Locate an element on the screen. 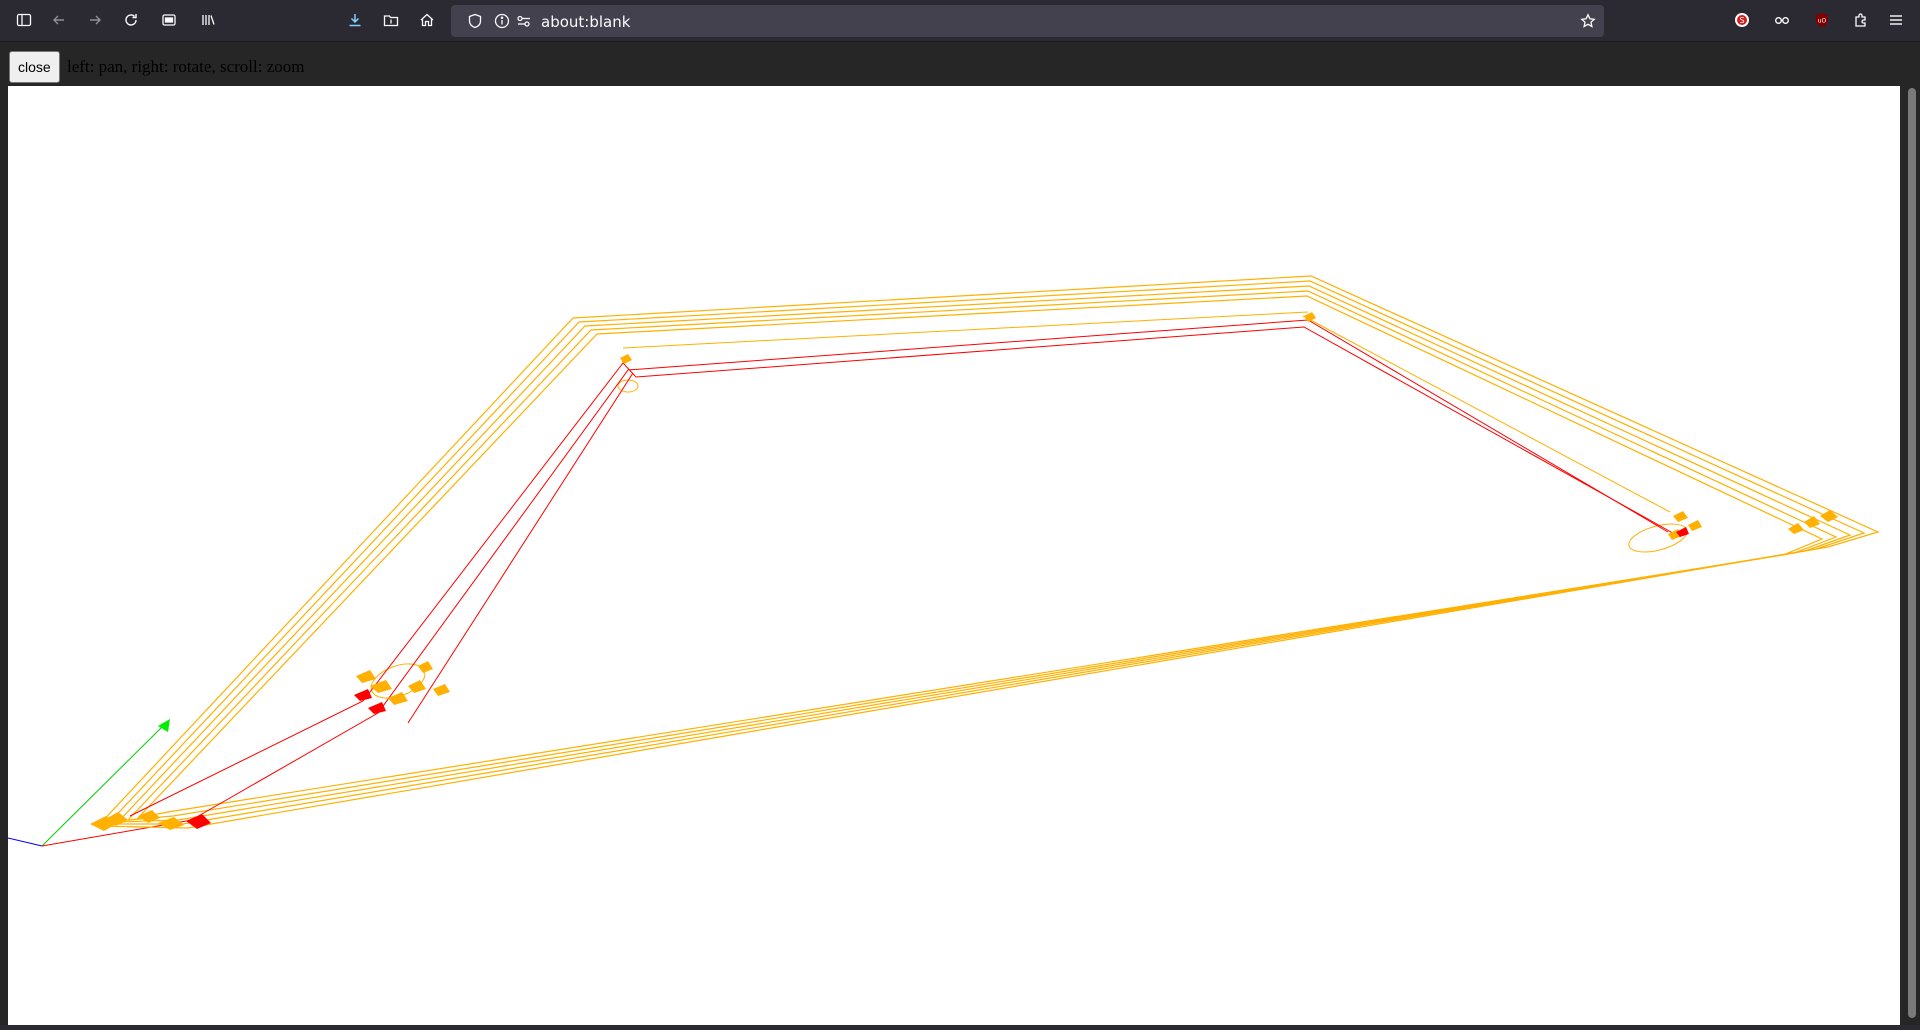 The width and height of the screenshot is (1920, 1030). bookmark-star-icon is located at coordinates (1588, 21).